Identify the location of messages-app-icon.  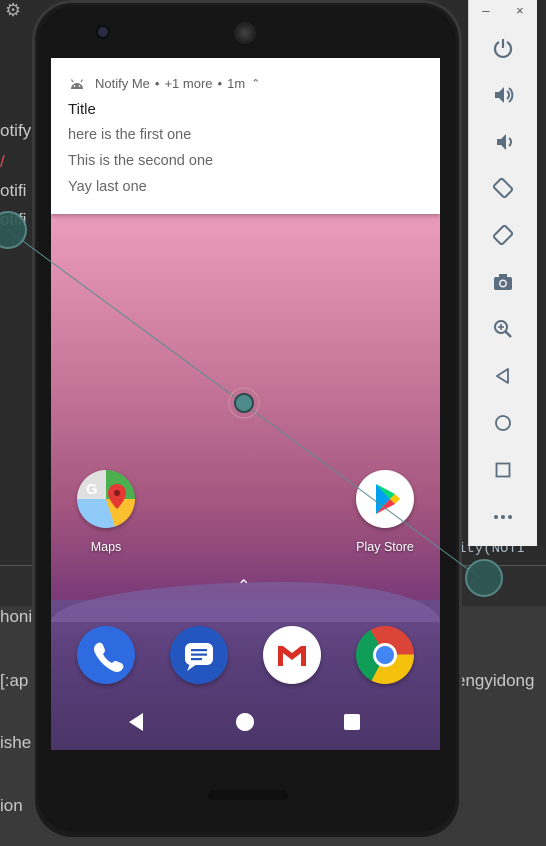
(199, 655).